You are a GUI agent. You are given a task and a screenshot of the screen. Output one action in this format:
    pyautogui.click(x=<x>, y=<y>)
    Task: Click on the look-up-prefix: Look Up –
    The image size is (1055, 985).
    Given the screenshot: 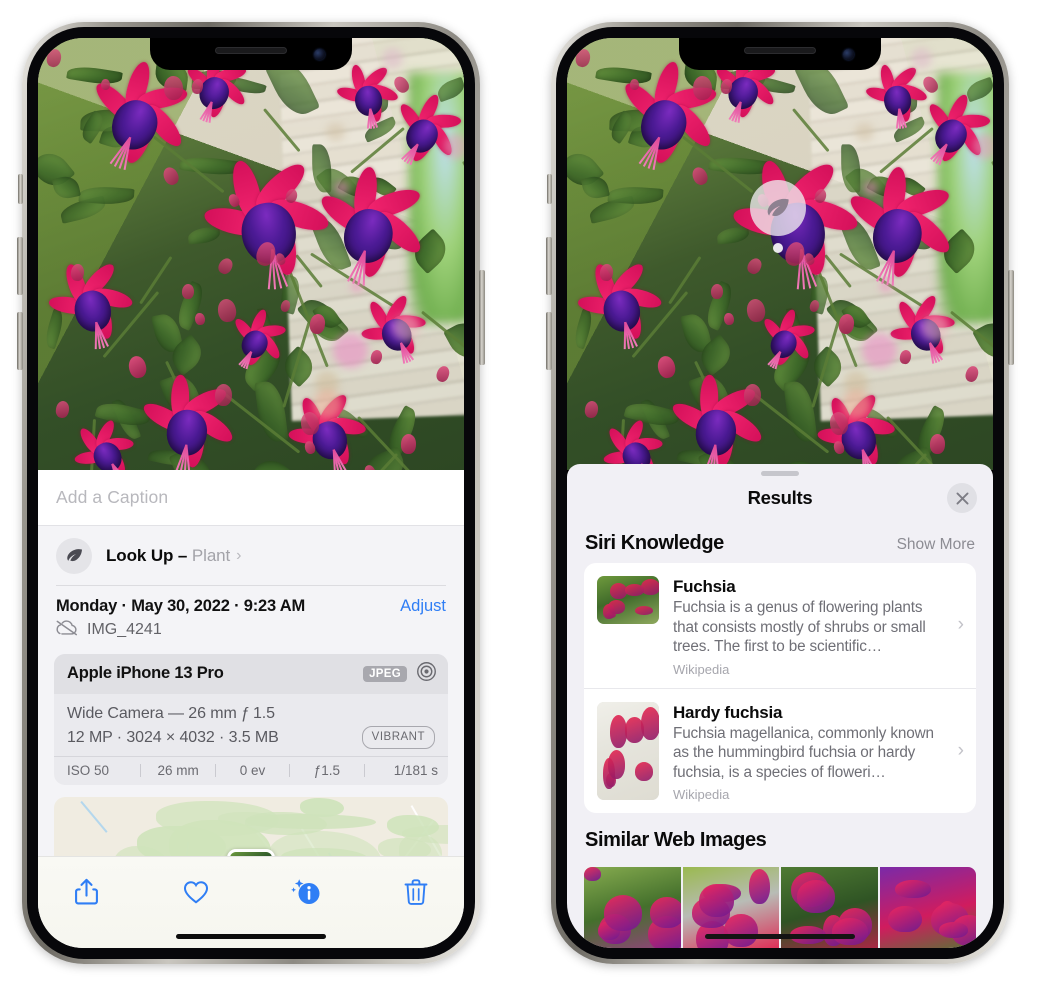 What is the action you would take?
    pyautogui.click(x=149, y=555)
    